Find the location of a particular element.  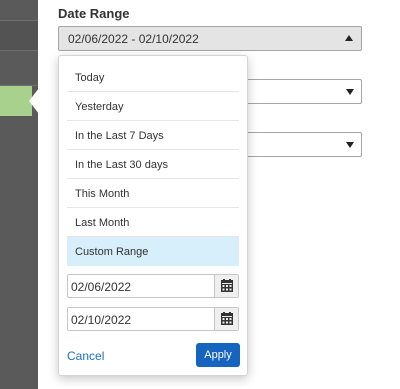

option-today: Today is located at coordinates (153, 77).